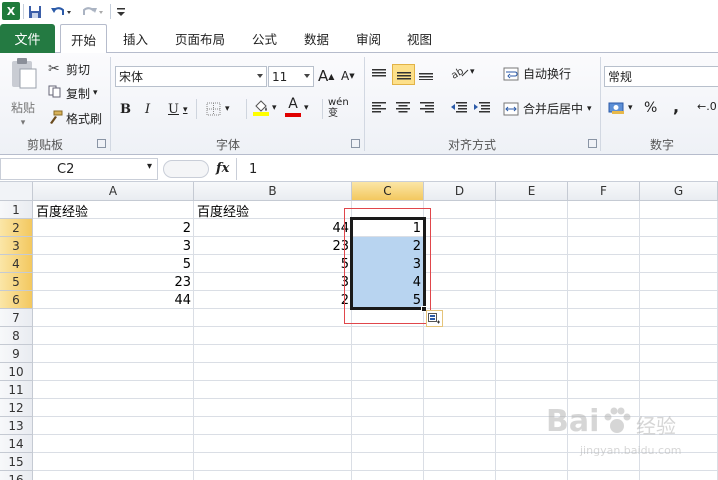 The image size is (718, 480). What do you see at coordinates (16, 282) in the screenshot?
I see `row-header-5: 5` at bounding box center [16, 282].